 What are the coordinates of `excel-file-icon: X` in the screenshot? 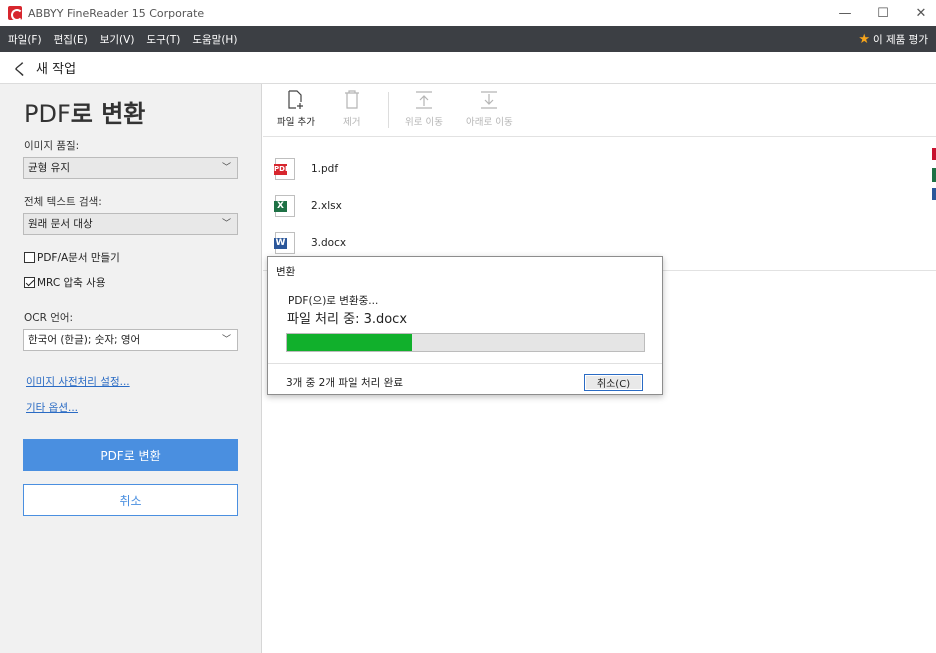 It's located at (284, 206).